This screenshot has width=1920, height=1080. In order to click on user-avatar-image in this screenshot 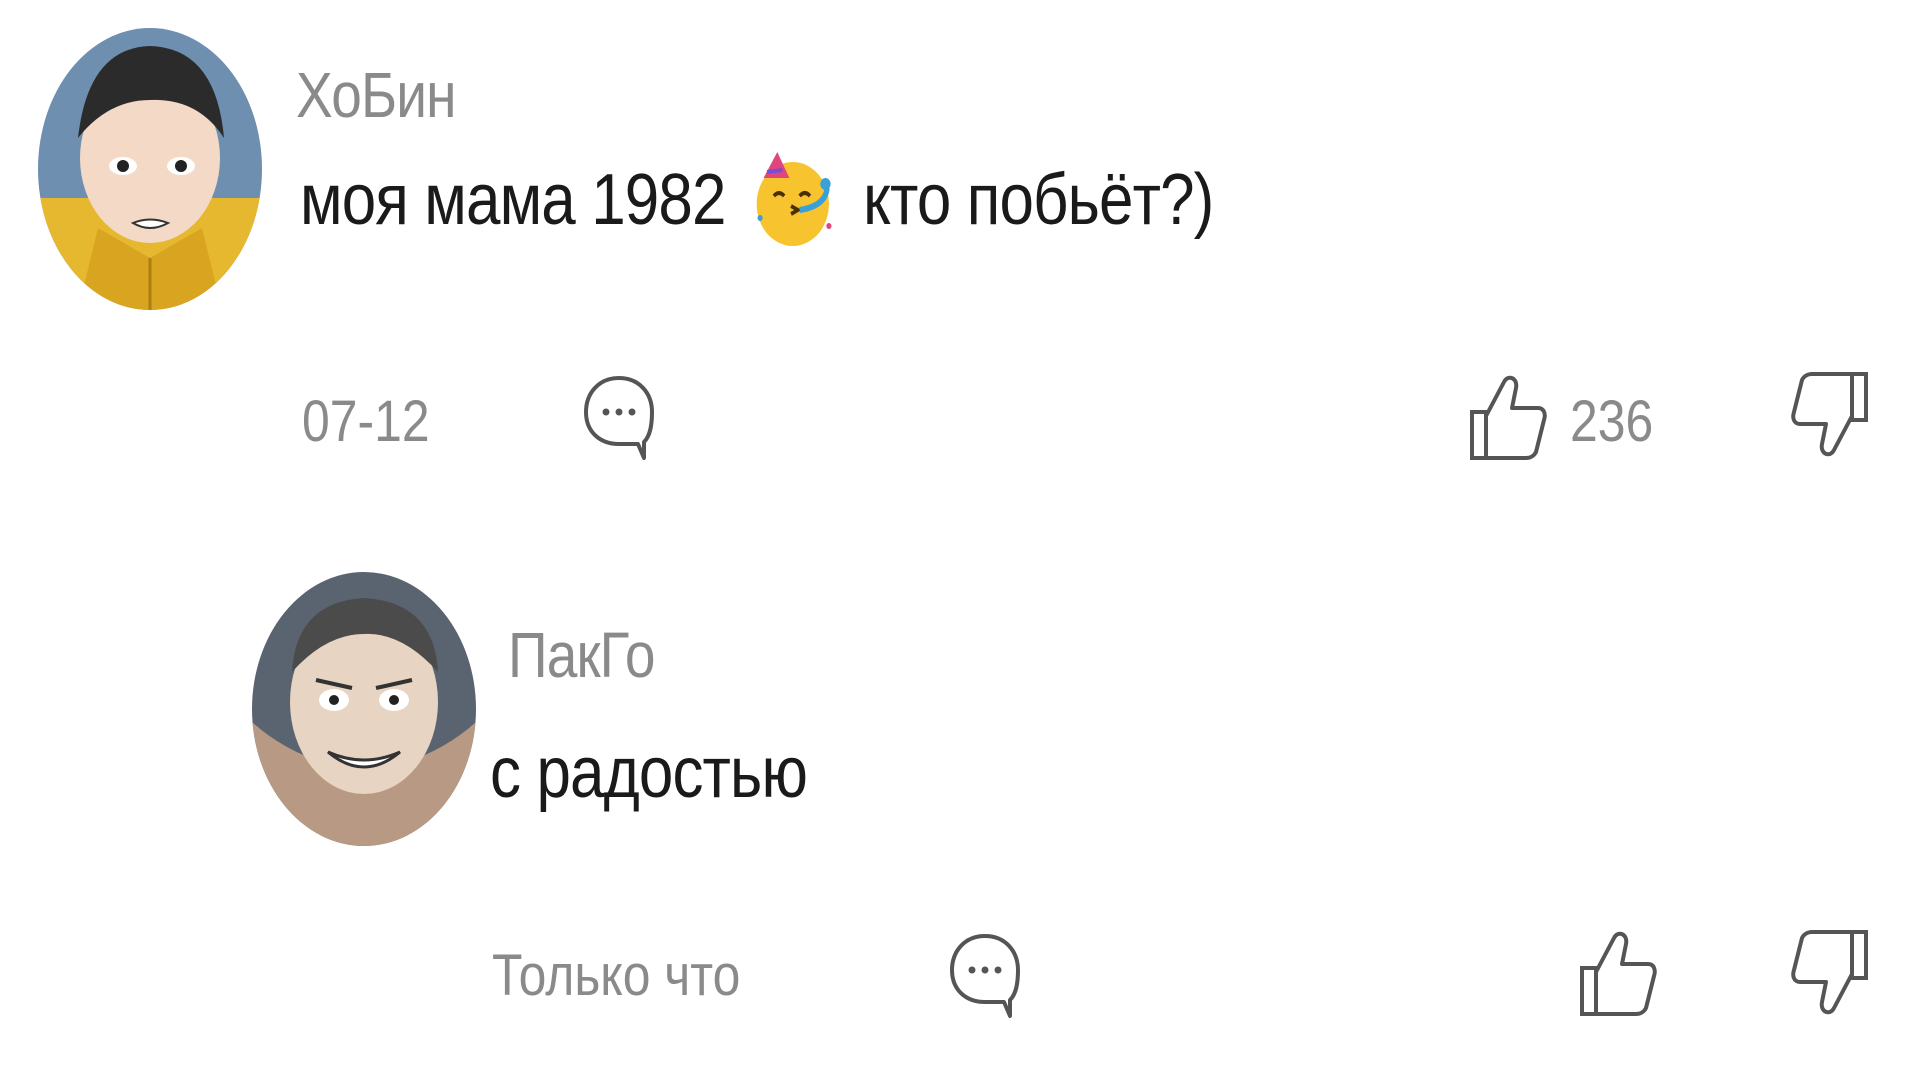, I will do `click(364, 709)`.